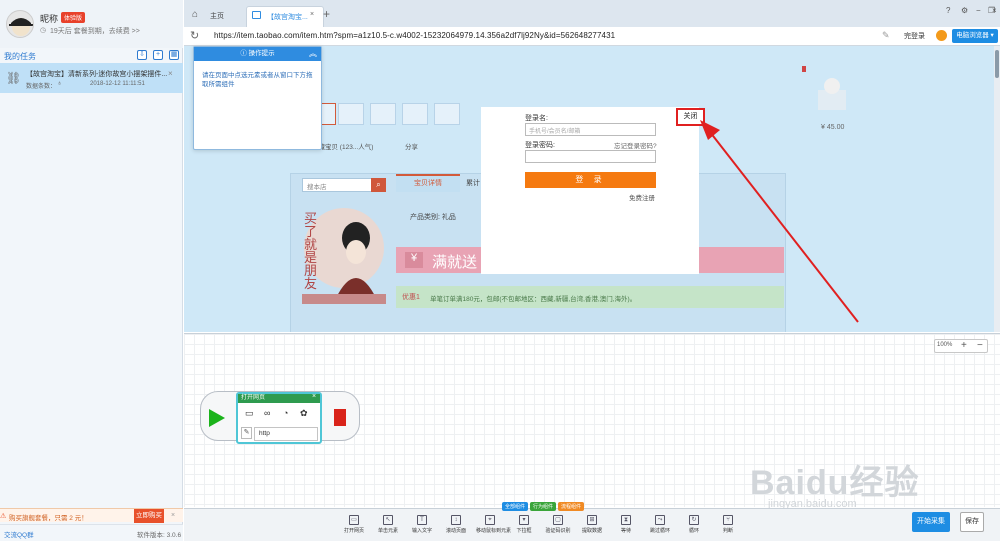 The height and width of the screenshot is (541, 1000). What do you see at coordinates (997, 189) in the screenshot?
I see `vertical-scrollbar` at bounding box center [997, 189].